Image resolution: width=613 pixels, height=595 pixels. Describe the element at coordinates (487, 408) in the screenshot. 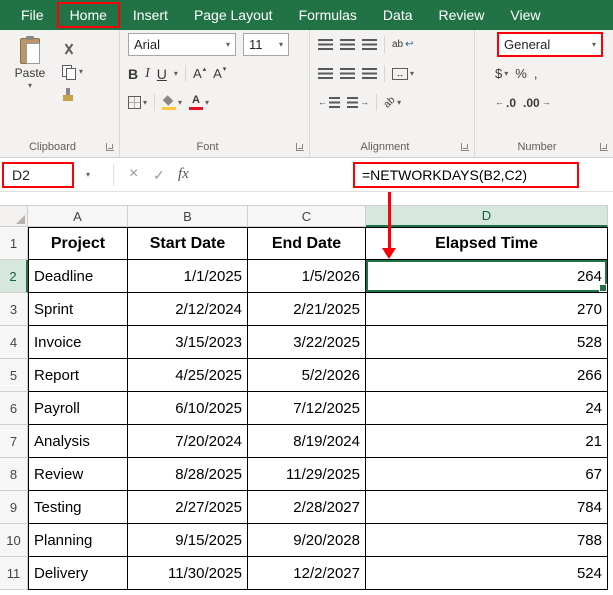

I see `cell-D6: 24` at that location.